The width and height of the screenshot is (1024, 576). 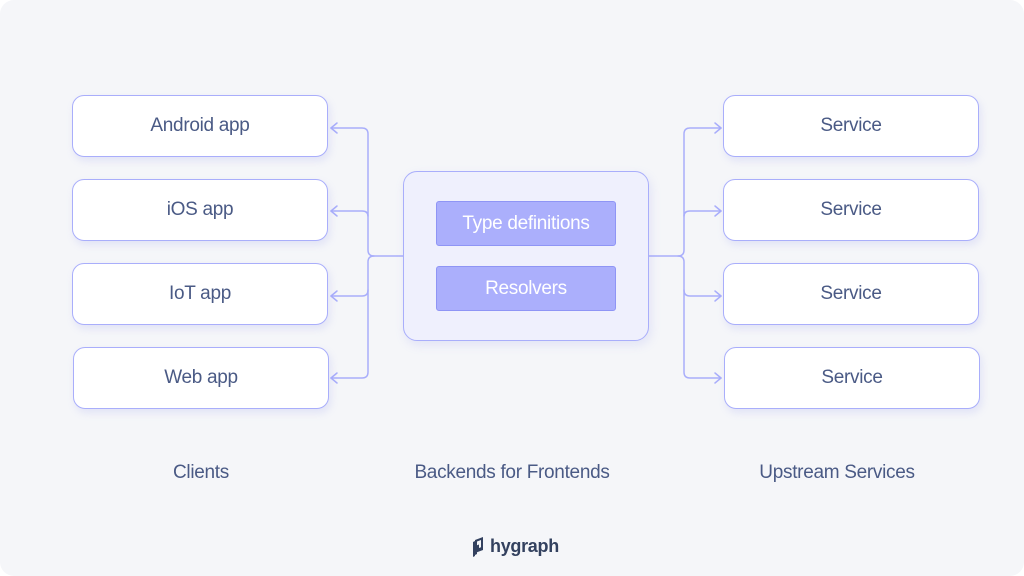 What do you see at coordinates (512, 472) in the screenshot?
I see `bff-caption: Backends for Frontends` at bounding box center [512, 472].